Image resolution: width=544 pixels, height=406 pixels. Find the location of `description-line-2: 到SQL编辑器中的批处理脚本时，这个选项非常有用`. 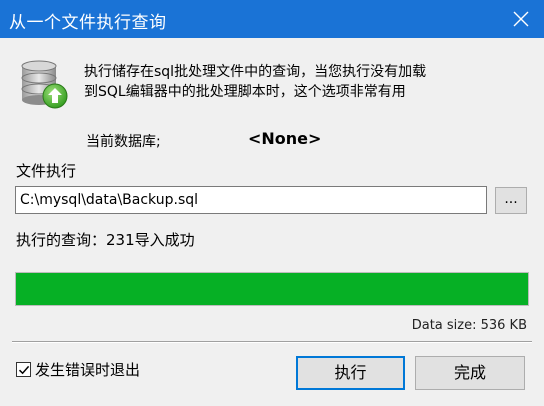

description-line-2: 到SQL编辑器中的批处理脚本时，这个选项非常有用 is located at coordinates (245, 92).